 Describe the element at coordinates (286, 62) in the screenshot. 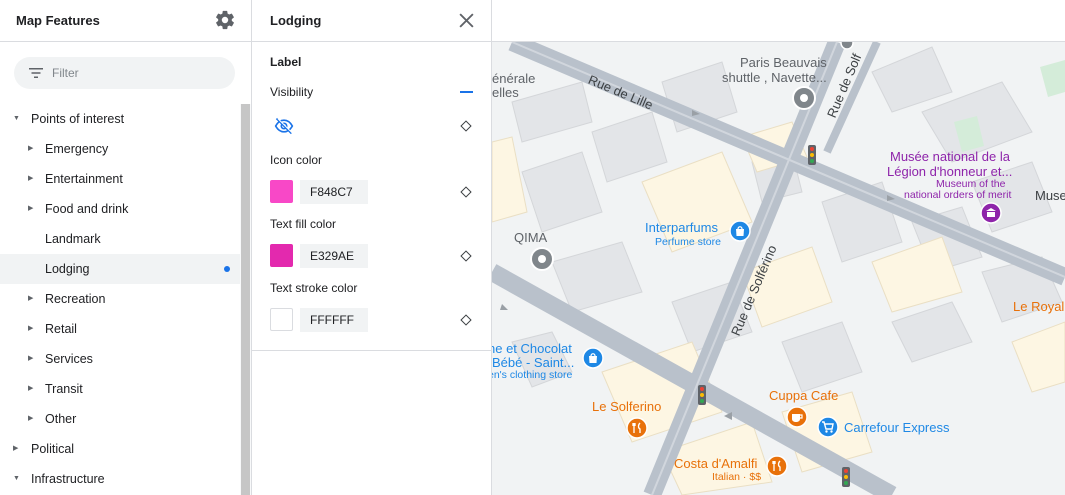

I see `section-label: Label` at that location.